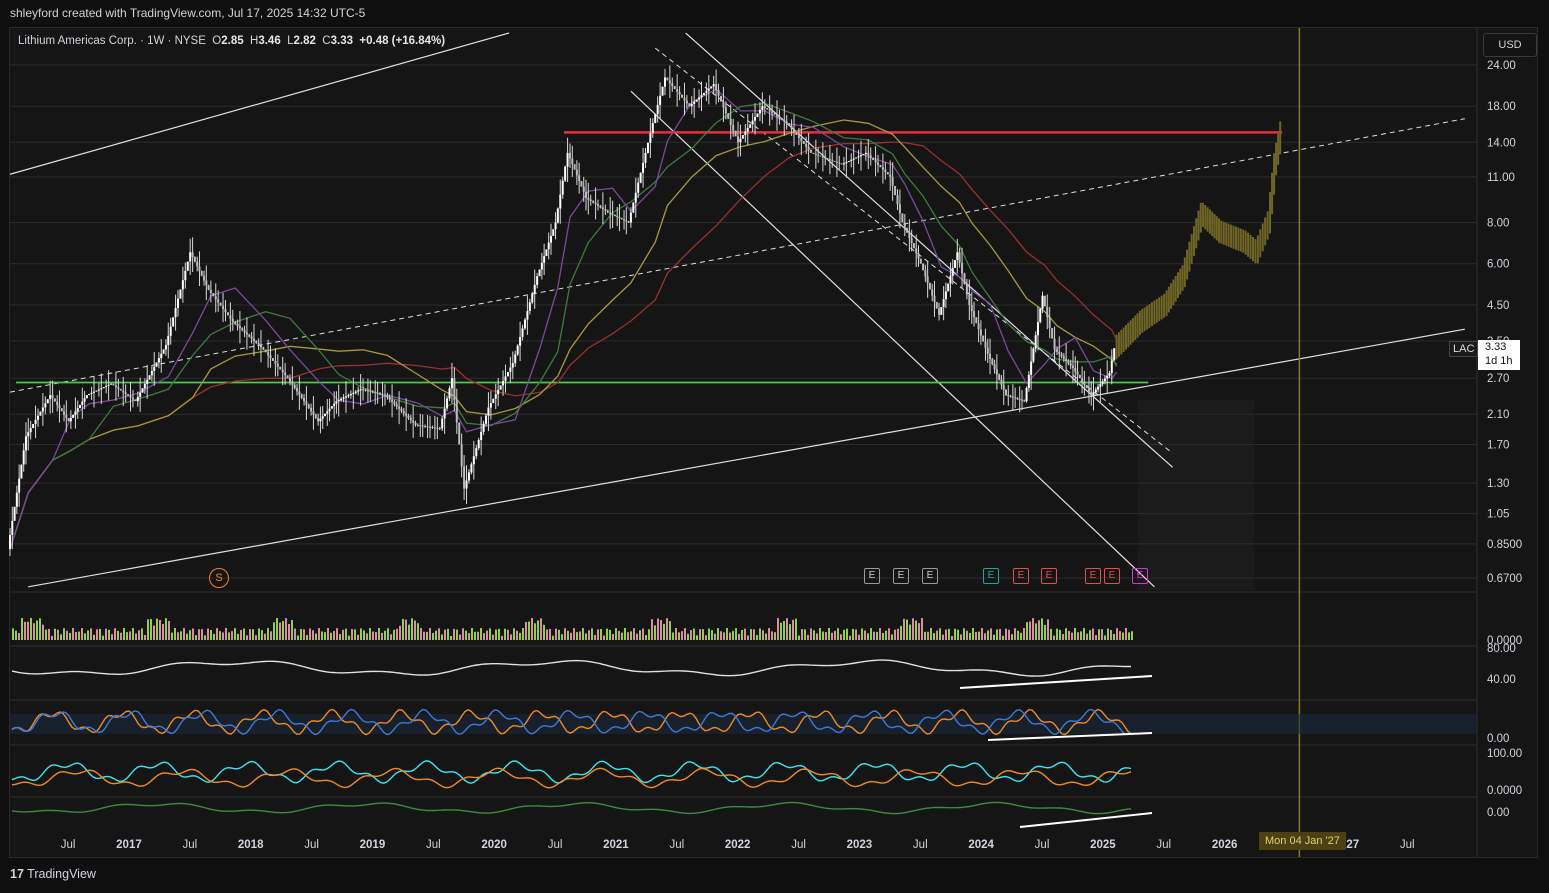 The image size is (1549, 893). What do you see at coordinates (571, 808) in the screenshot?
I see `momentum-line` at bounding box center [571, 808].